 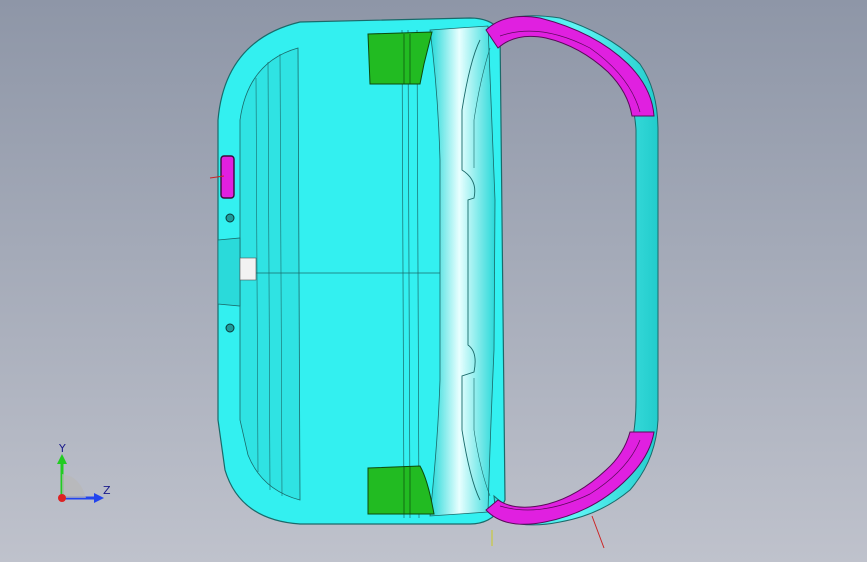 I want to click on flange-corner-top, so click(x=570, y=66).